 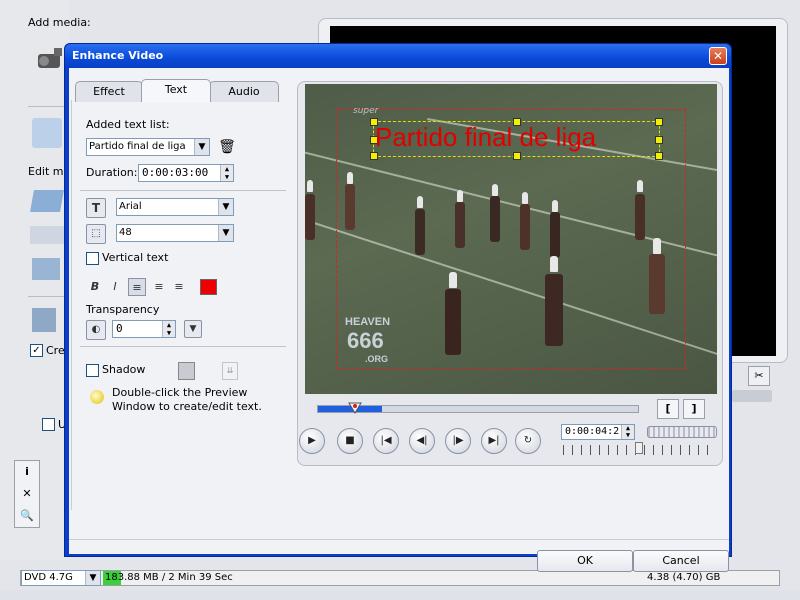 I want to click on duration-input: 0:00:03:00 ▲ ▼, so click(x=186, y=173).